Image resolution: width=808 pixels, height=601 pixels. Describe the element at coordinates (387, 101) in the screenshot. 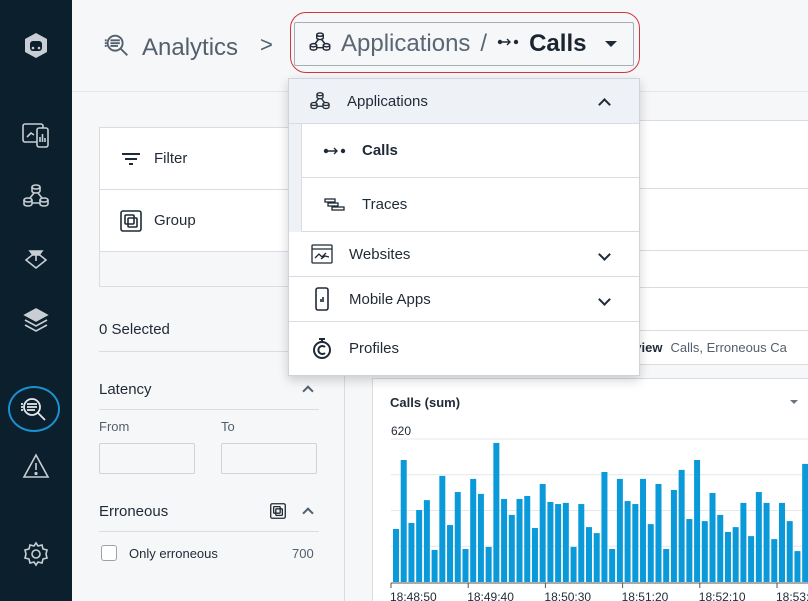

I see `dropdown-group-label: Applications` at that location.